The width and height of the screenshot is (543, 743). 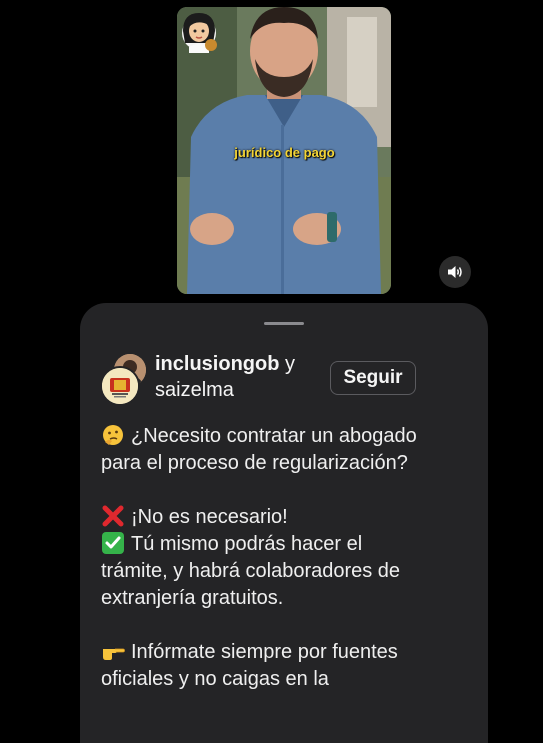 I want to click on caption-line: trámite, y habrá colaboradores de, so click(x=251, y=571).